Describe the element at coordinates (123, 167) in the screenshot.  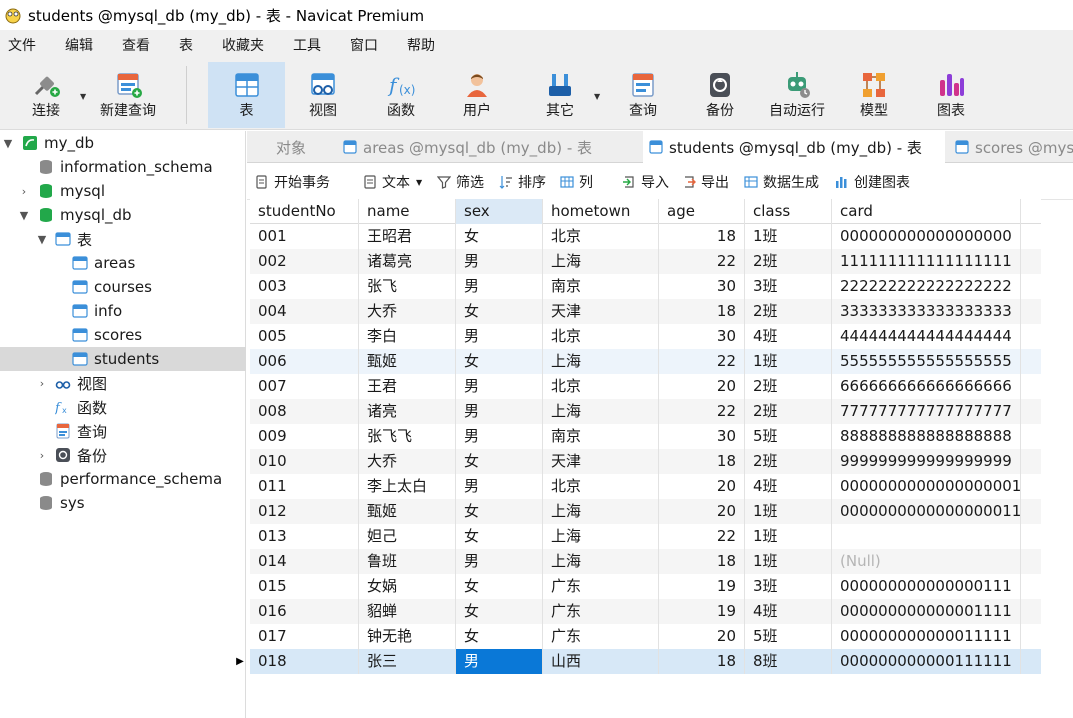
I see `tree-db-information-schema: information_schema` at that location.